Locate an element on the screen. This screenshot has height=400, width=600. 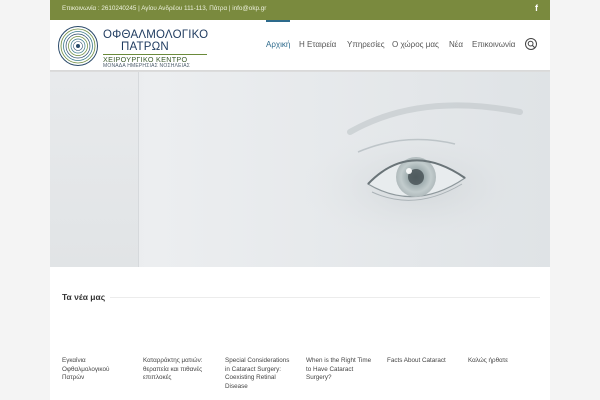
news-item: Εγκαίνια Οφθαλμολογικού Πατρών is located at coordinates (97, 370).